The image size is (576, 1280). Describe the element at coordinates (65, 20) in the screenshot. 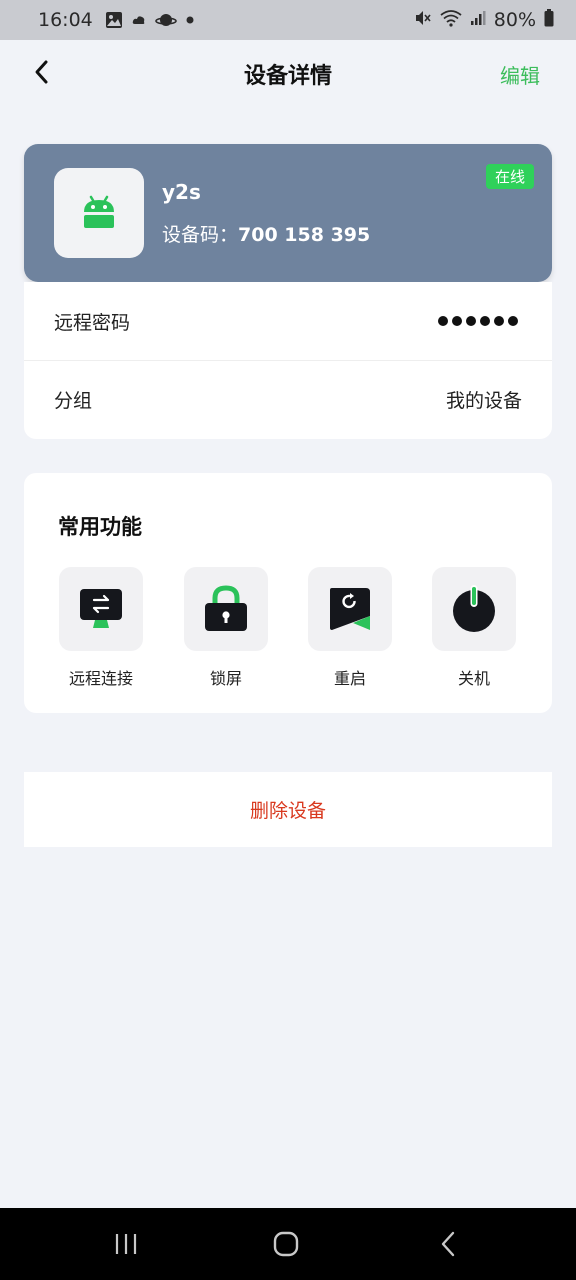

I see `status-time: 16:04` at that location.